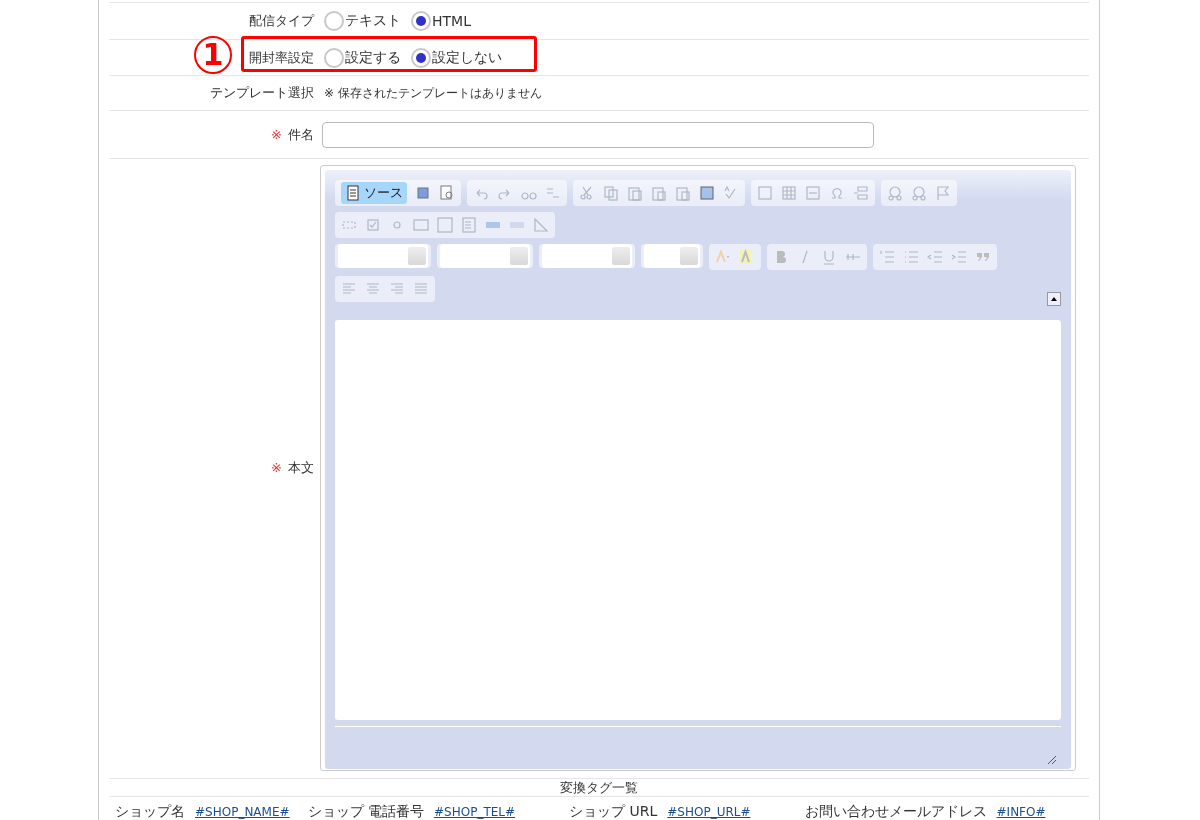 Image resolution: width=1200 pixels, height=820 pixels. What do you see at coordinates (959, 257) in the screenshot?
I see `indent-icon` at bounding box center [959, 257].